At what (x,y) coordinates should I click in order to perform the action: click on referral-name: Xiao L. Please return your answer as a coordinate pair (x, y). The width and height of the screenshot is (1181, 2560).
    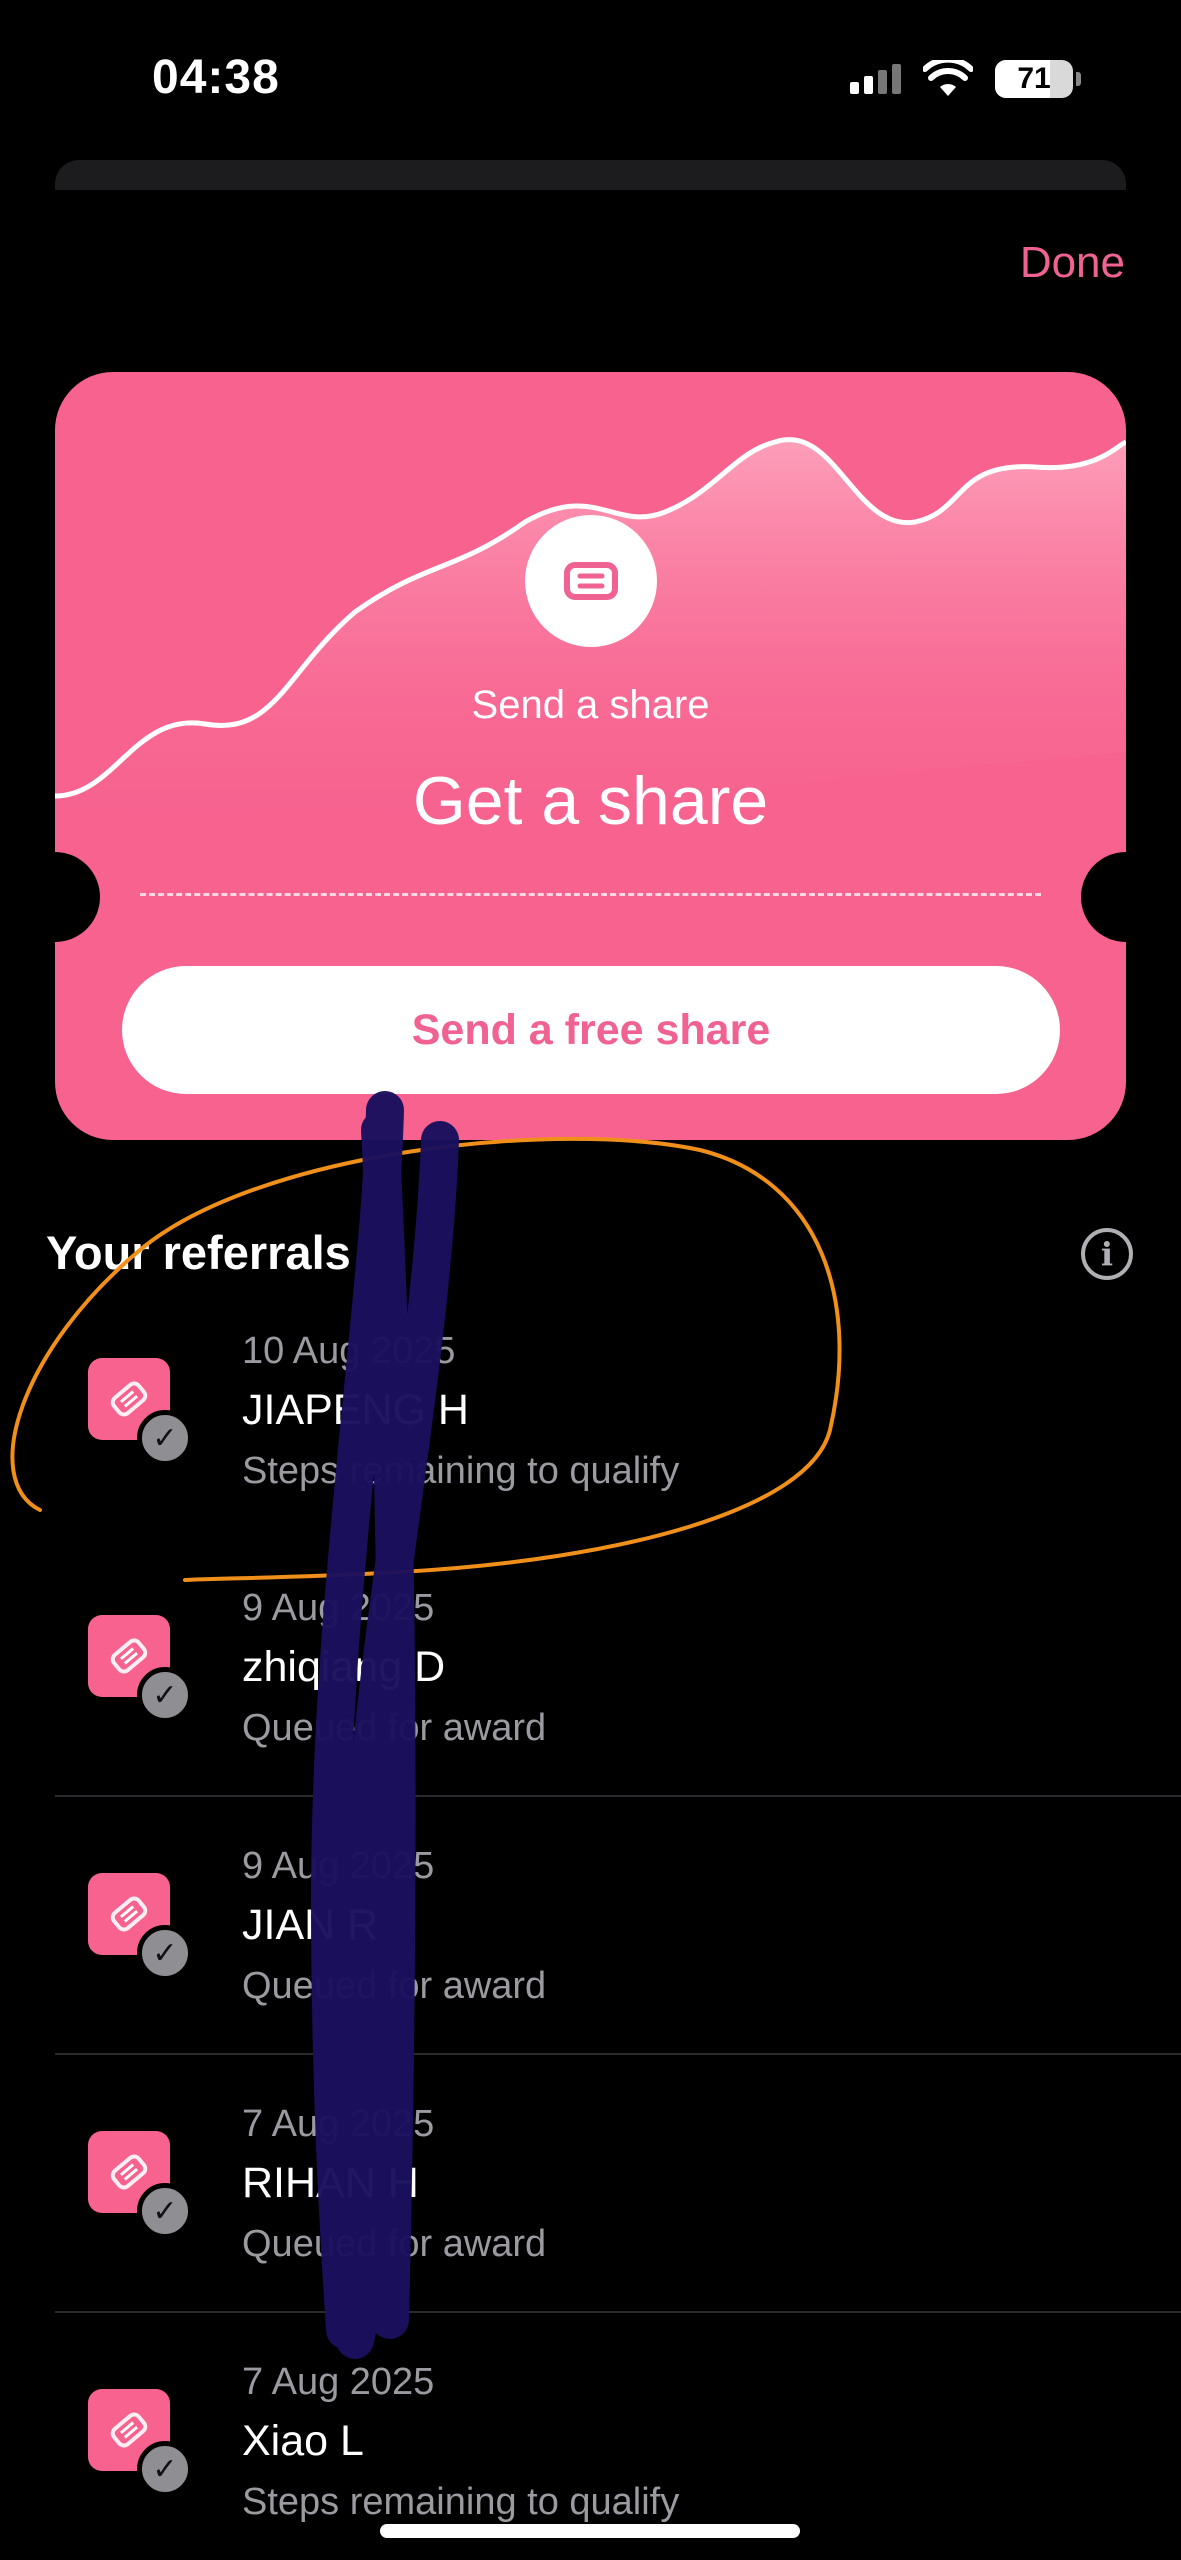
    Looking at the image, I should click on (303, 2441).